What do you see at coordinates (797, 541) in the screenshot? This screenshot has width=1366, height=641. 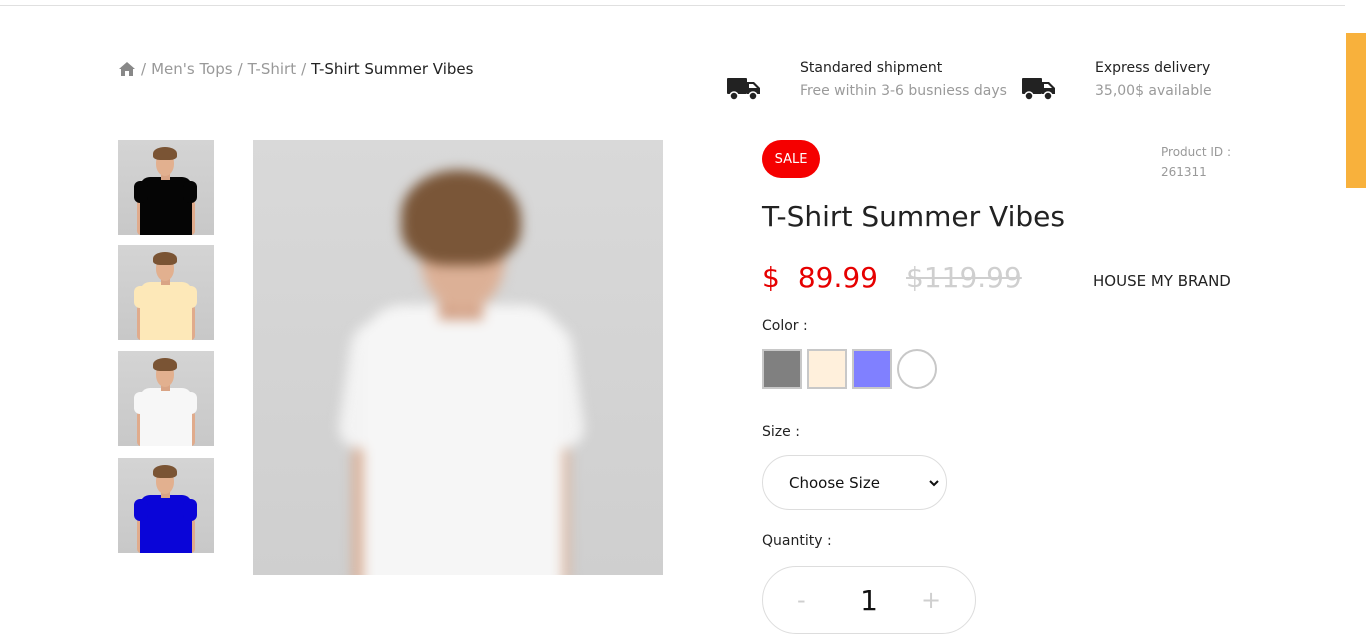 I see `quantity-label: Quantity :` at bounding box center [797, 541].